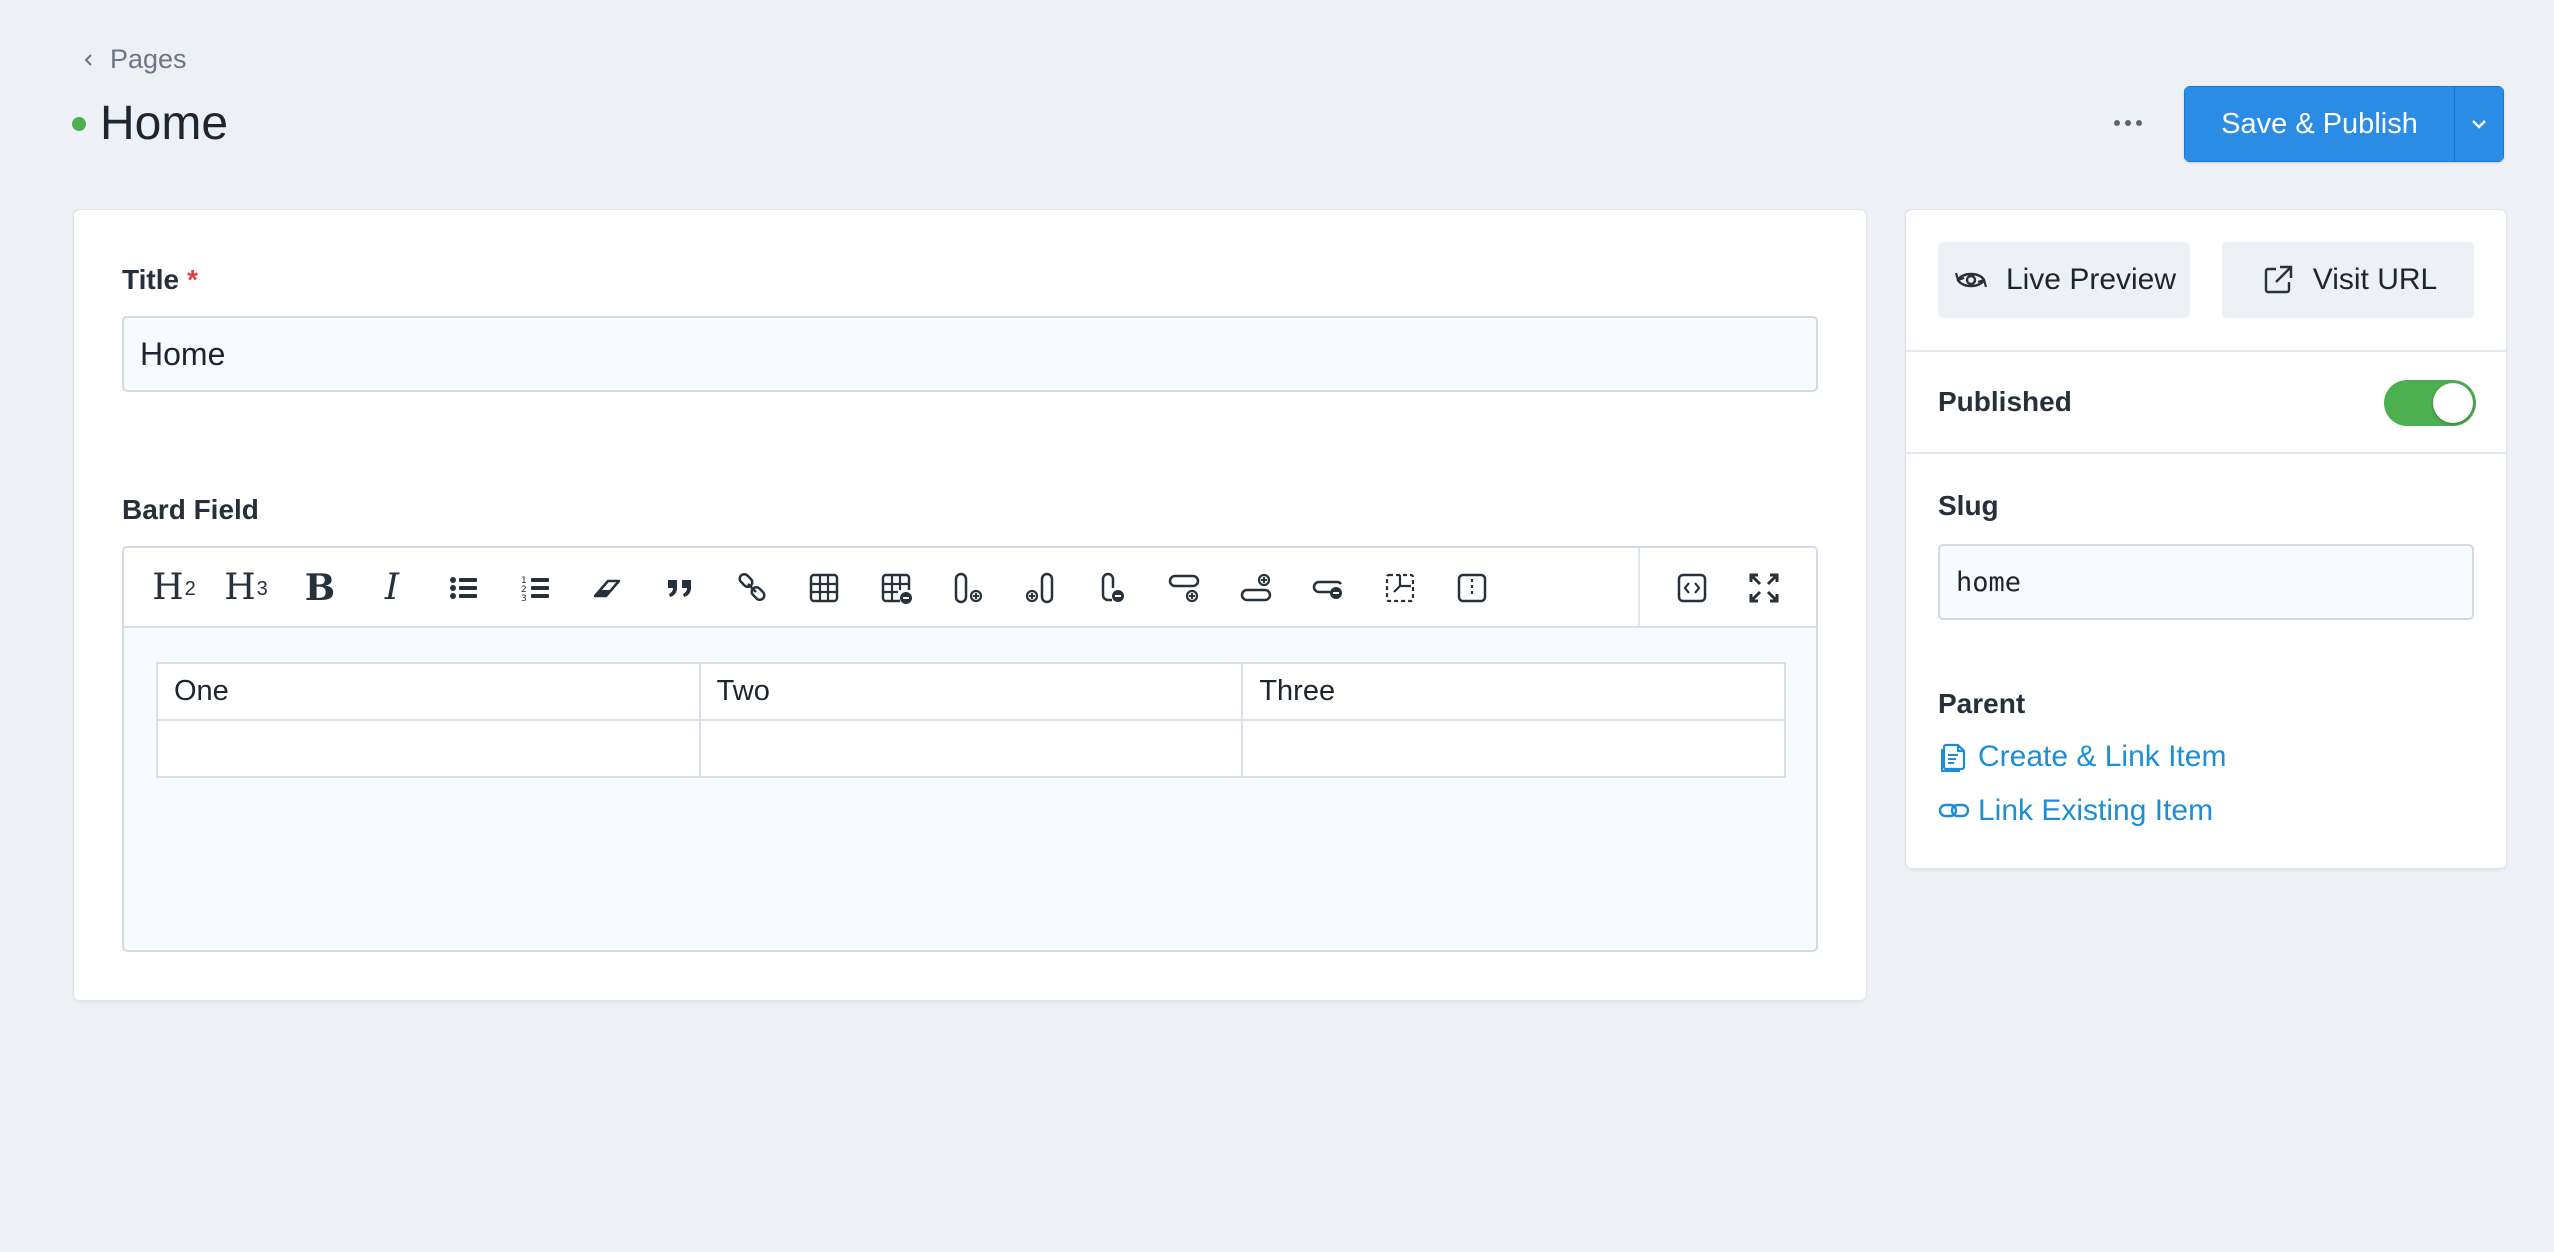  Describe the element at coordinates (2278, 279) in the screenshot. I see `external-link-icon` at that location.